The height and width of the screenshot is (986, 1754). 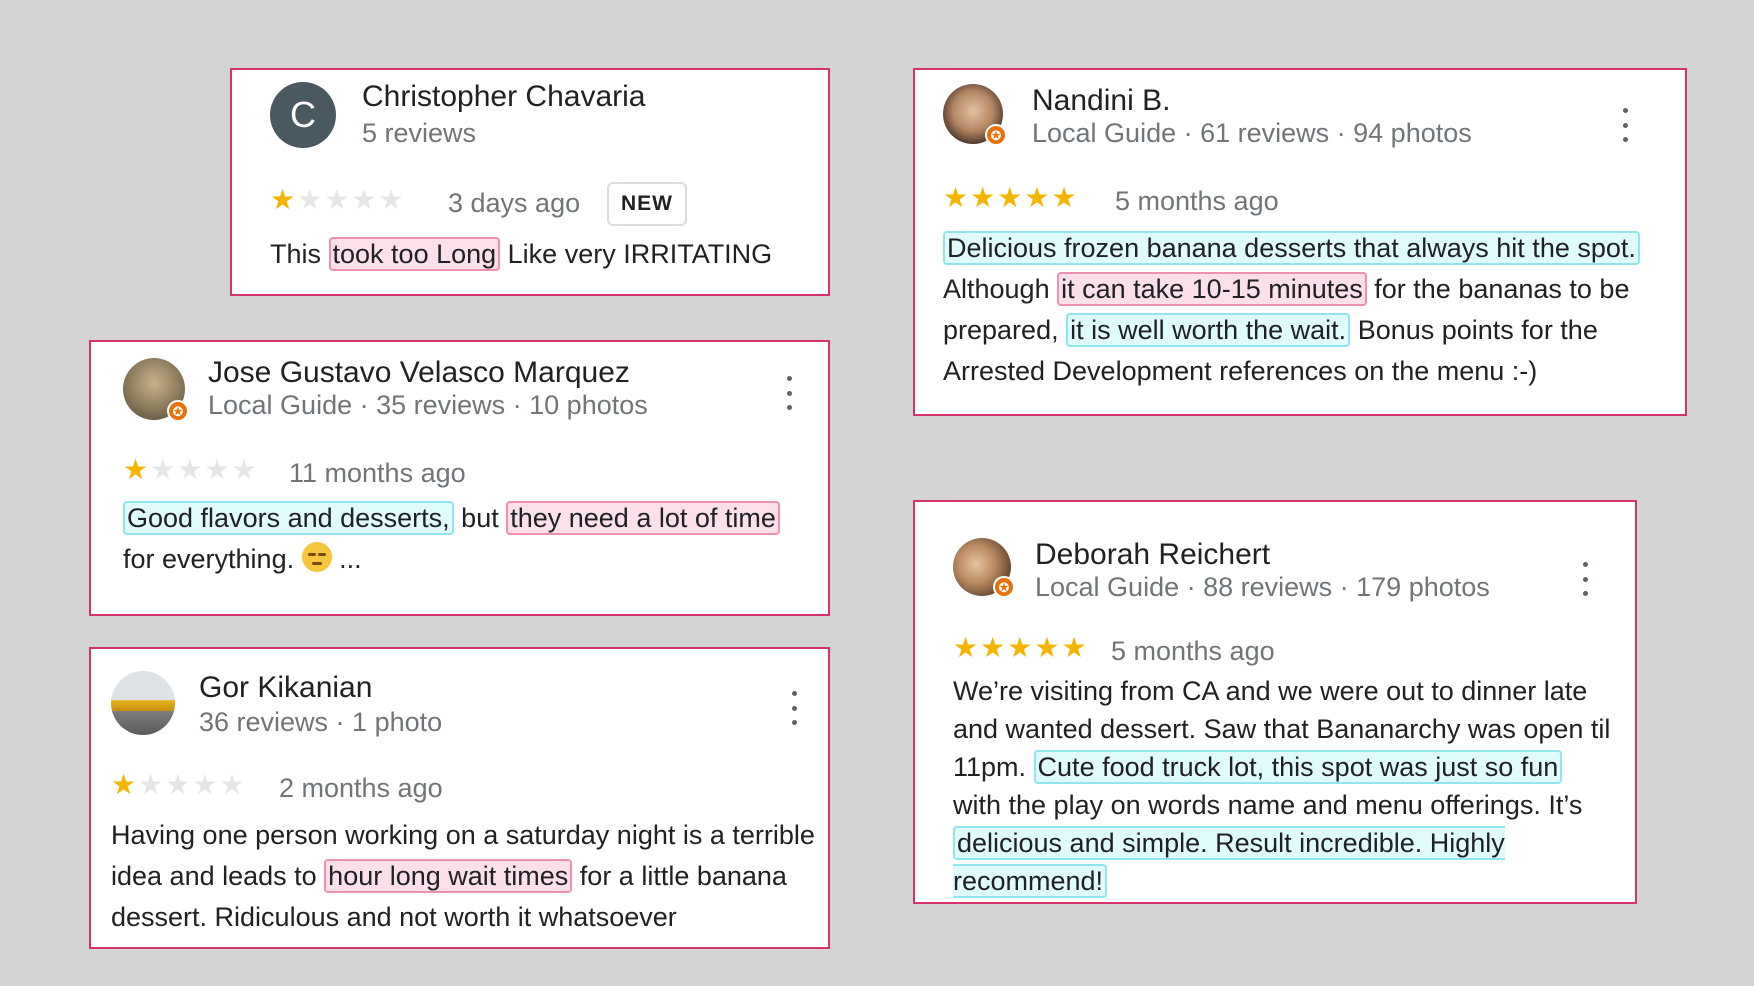 I want to click on negative-highlight: it can take 10-15 minutes, so click(x=1212, y=289).